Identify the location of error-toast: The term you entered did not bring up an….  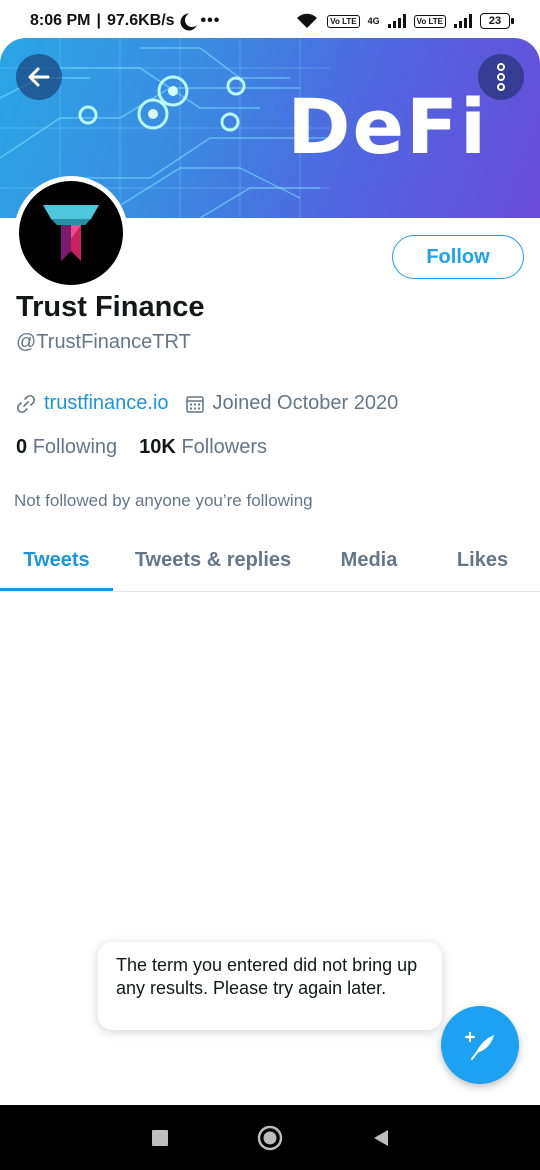
(270, 986).